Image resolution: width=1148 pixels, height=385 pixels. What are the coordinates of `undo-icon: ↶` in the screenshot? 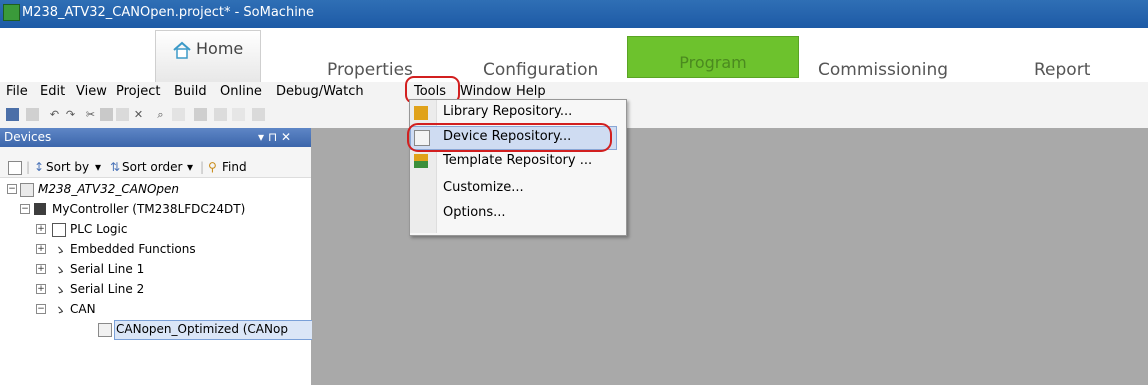 It's located at (54, 114).